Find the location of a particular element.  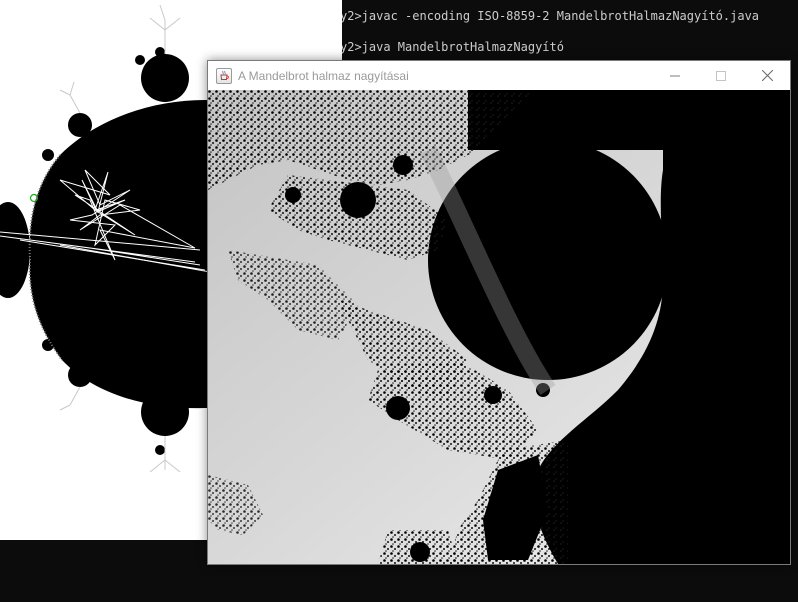

close-button is located at coordinates (767, 75).